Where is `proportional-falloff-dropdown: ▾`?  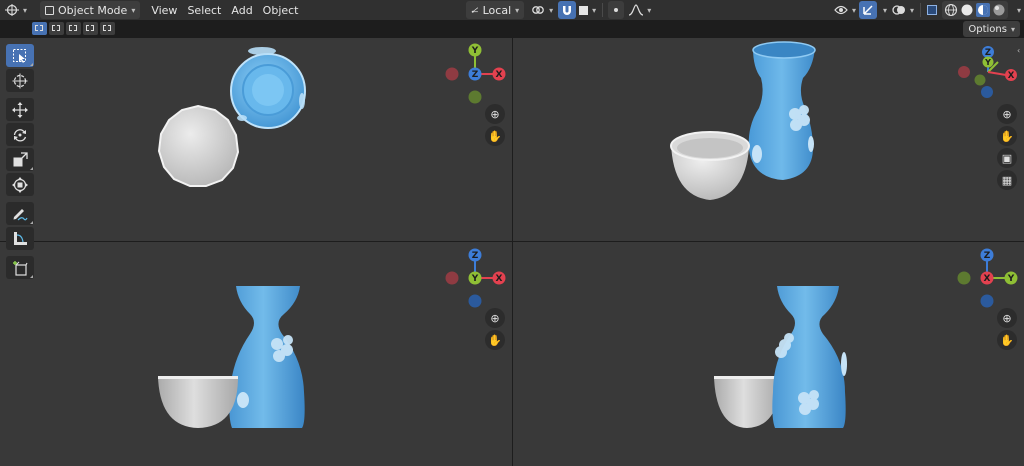 proportional-falloff-dropdown: ▾ is located at coordinates (640, 10).